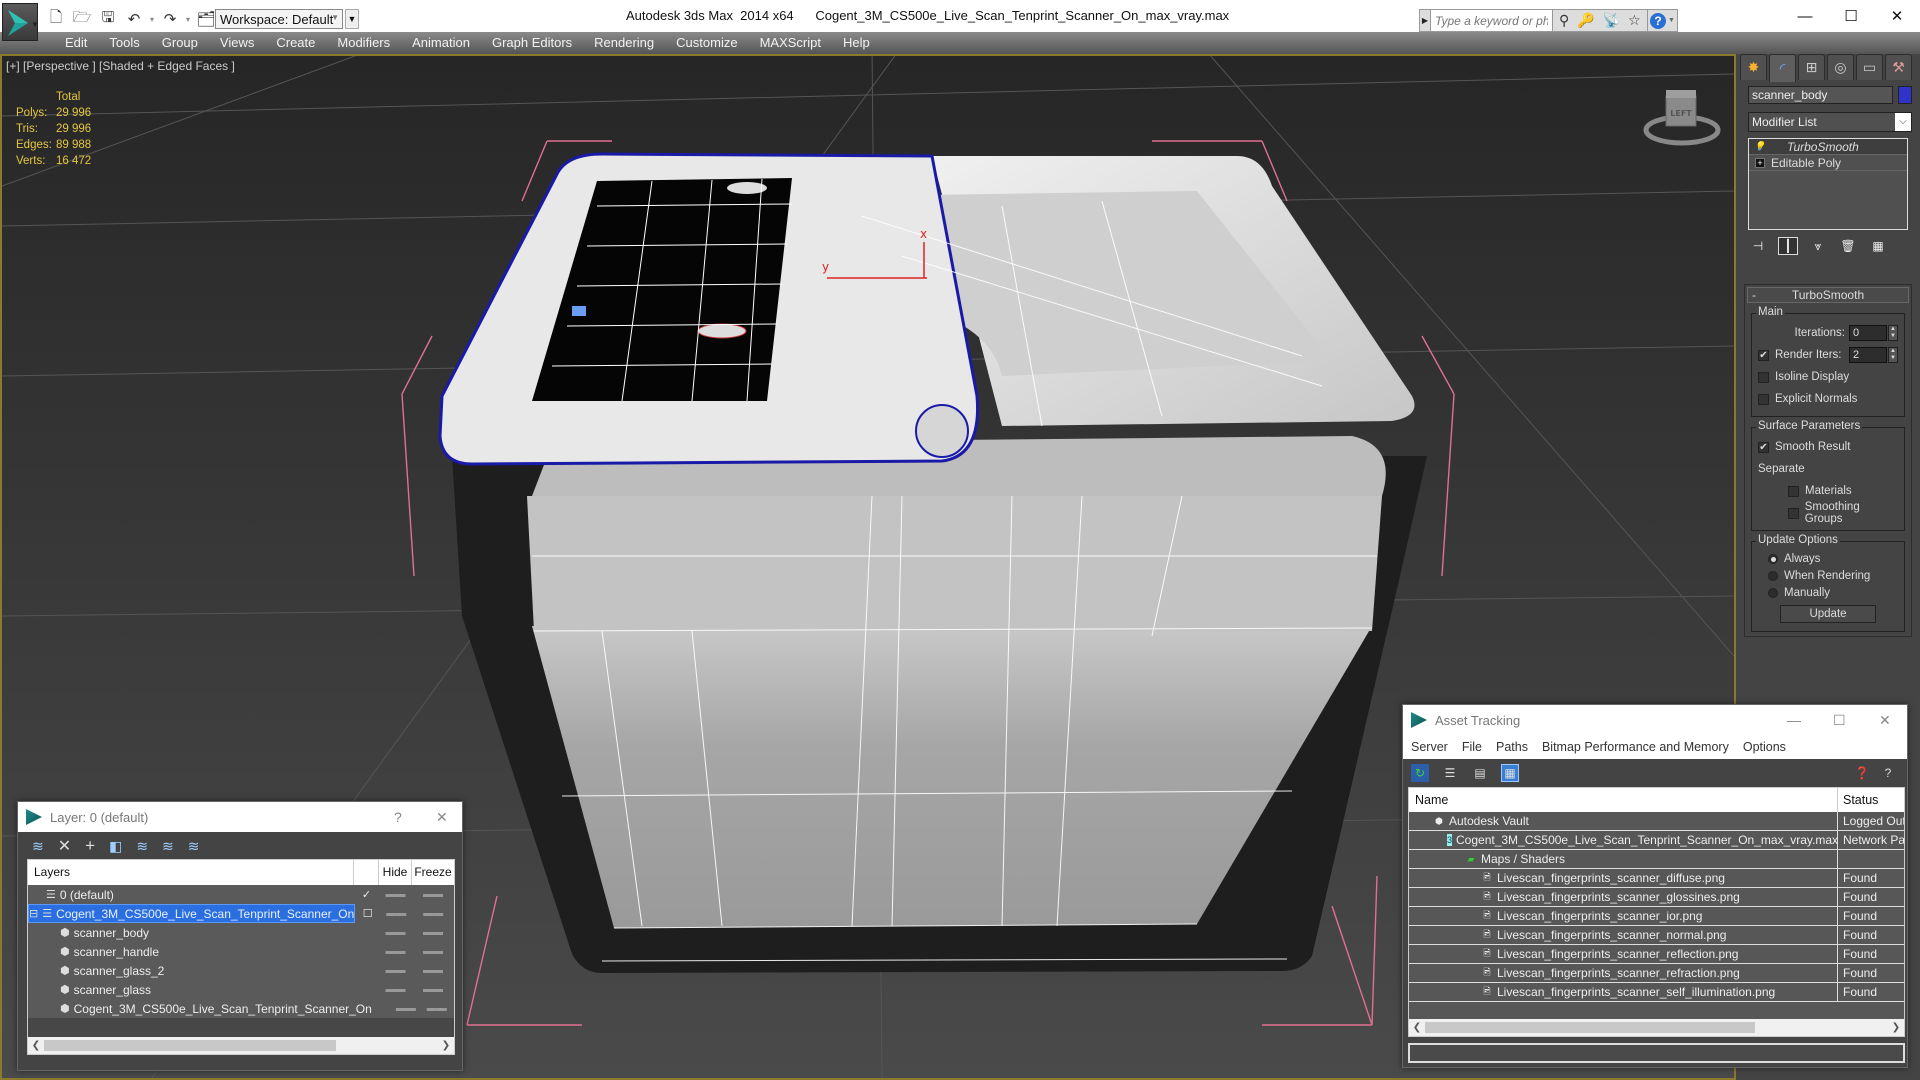  I want to click on table-view-icon: ▦, so click(1510, 773).